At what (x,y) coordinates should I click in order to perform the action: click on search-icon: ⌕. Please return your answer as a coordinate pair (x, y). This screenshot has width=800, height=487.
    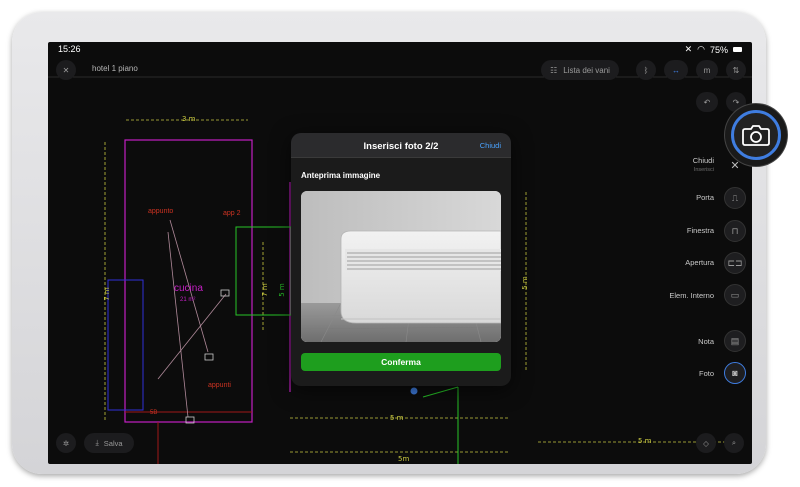
    Looking at the image, I should click on (734, 442).